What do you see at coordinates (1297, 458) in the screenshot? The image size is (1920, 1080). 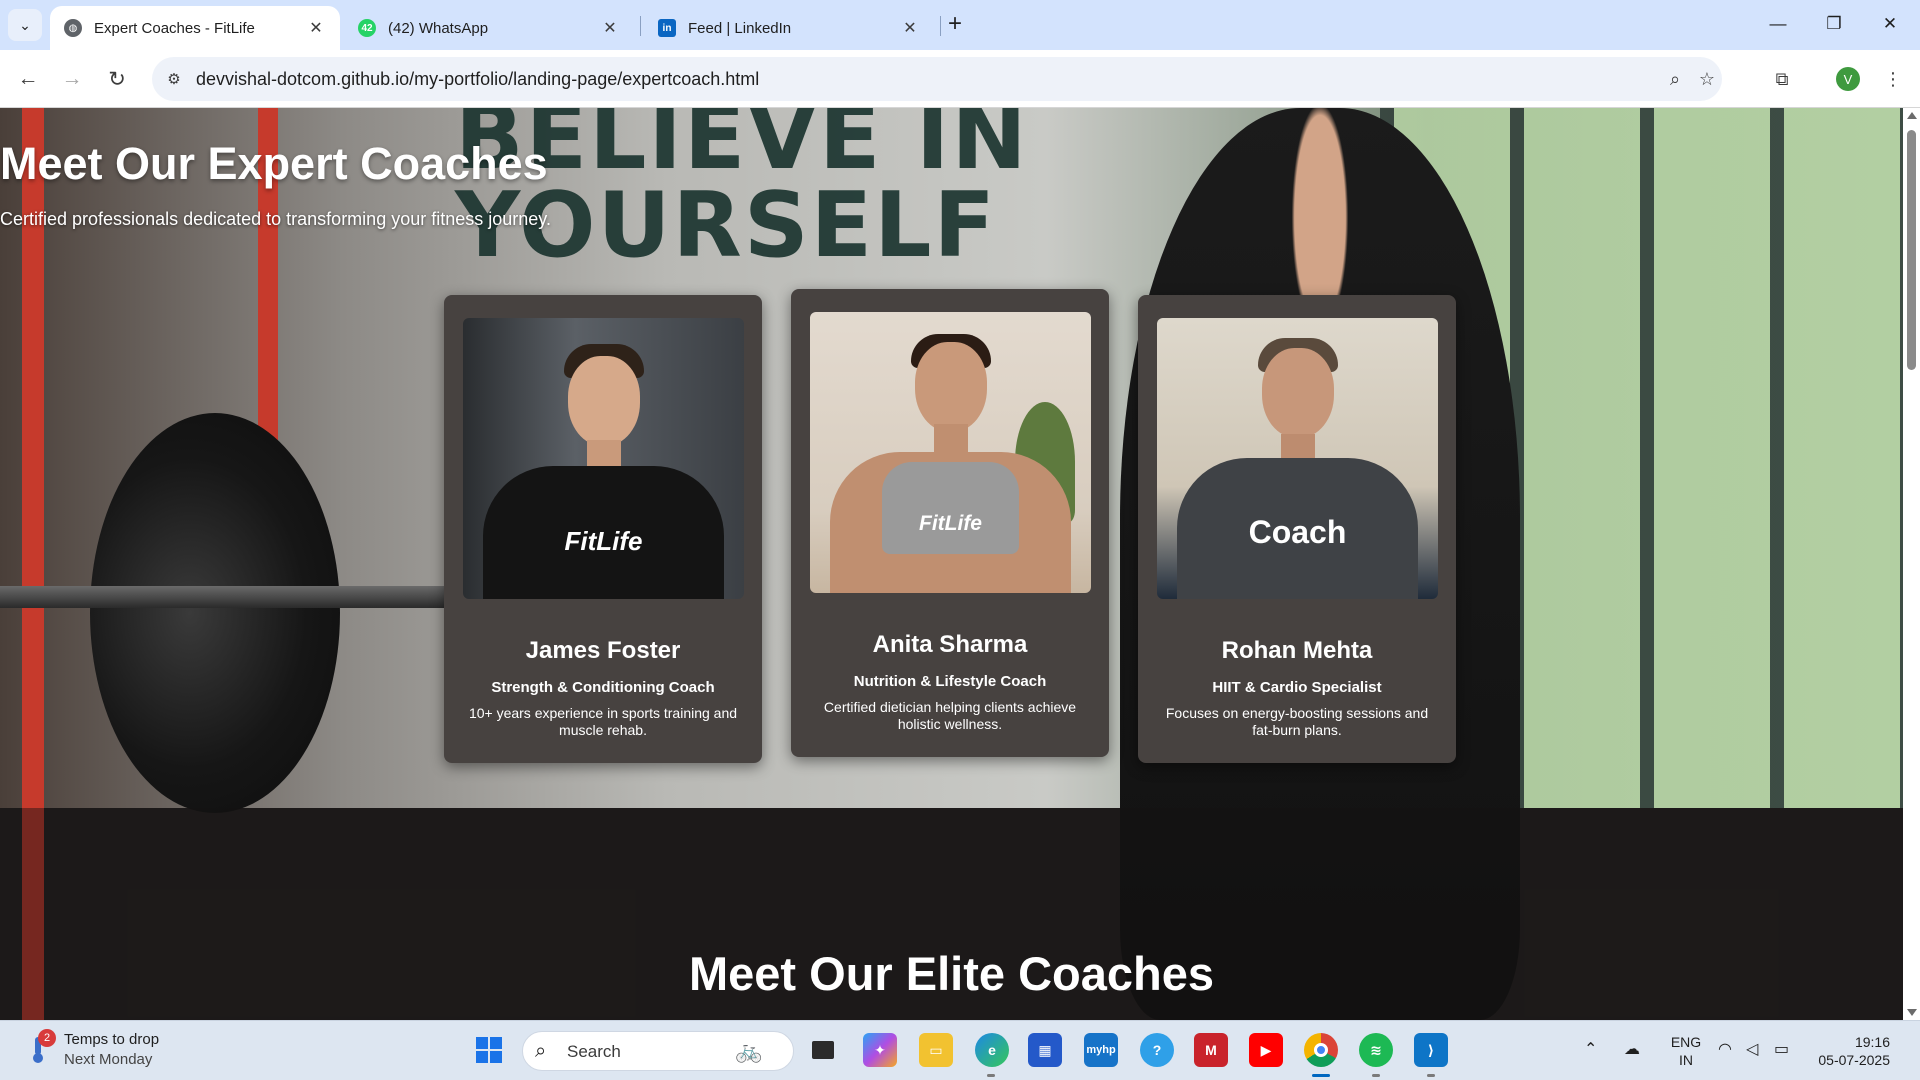 I see `coach-photo: Coach` at bounding box center [1297, 458].